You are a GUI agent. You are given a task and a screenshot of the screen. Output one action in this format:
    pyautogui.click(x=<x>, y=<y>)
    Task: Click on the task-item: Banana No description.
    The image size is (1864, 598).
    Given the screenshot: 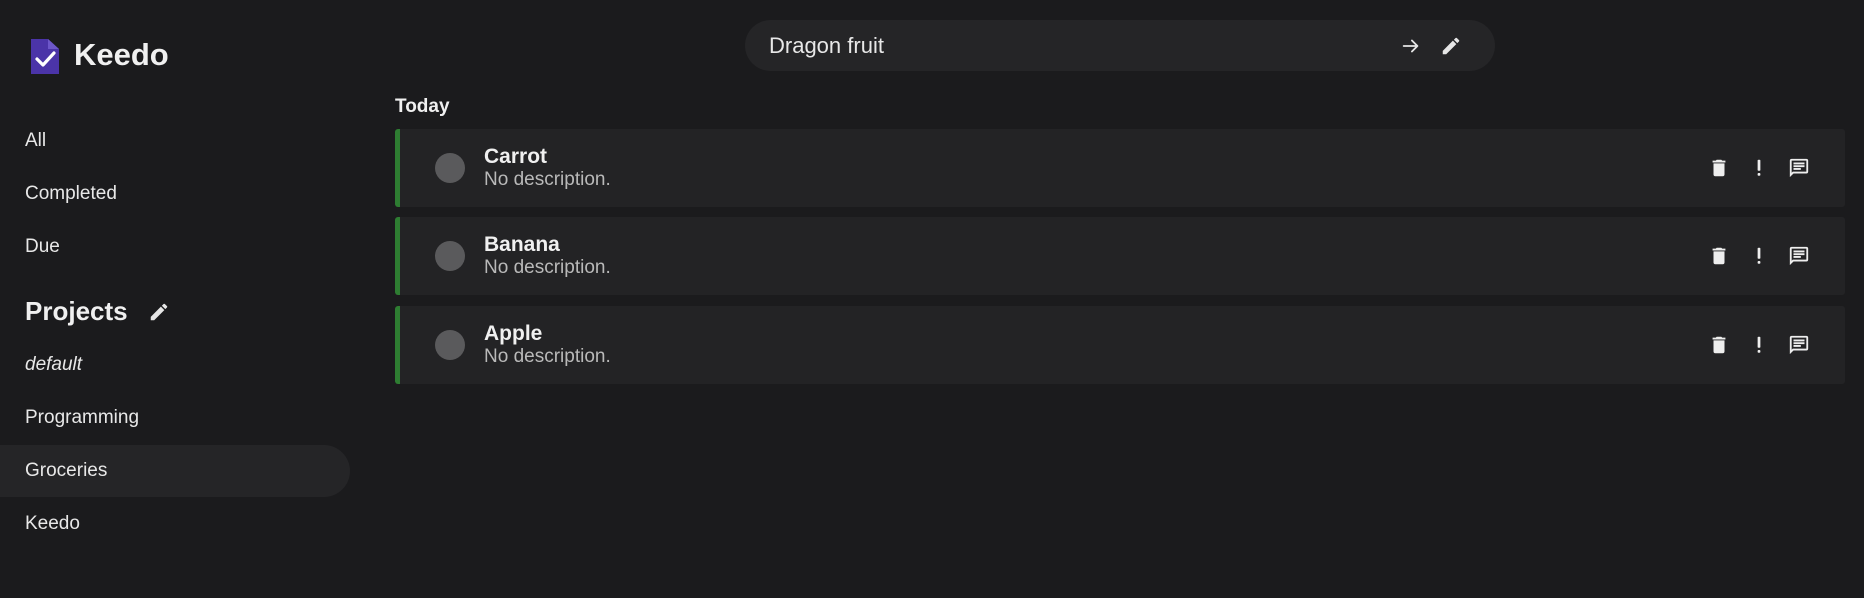 What is the action you would take?
    pyautogui.click(x=1120, y=256)
    